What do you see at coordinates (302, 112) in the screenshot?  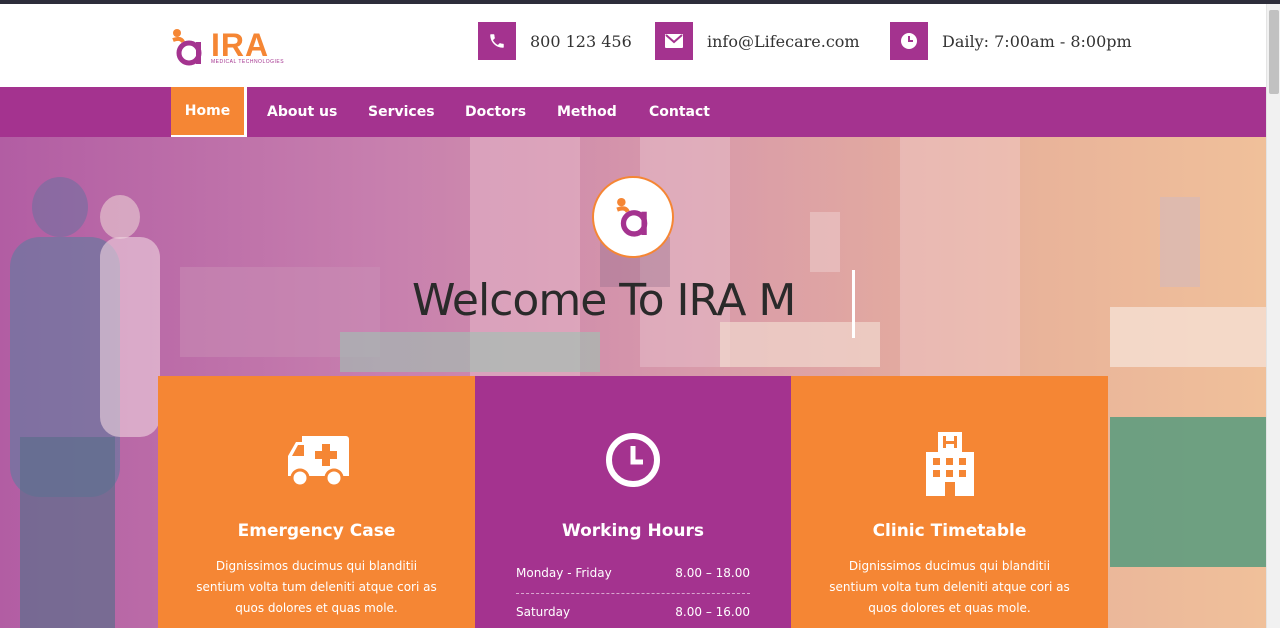 I see `nav-item-about-us: About us` at bounding box center [302, 112].